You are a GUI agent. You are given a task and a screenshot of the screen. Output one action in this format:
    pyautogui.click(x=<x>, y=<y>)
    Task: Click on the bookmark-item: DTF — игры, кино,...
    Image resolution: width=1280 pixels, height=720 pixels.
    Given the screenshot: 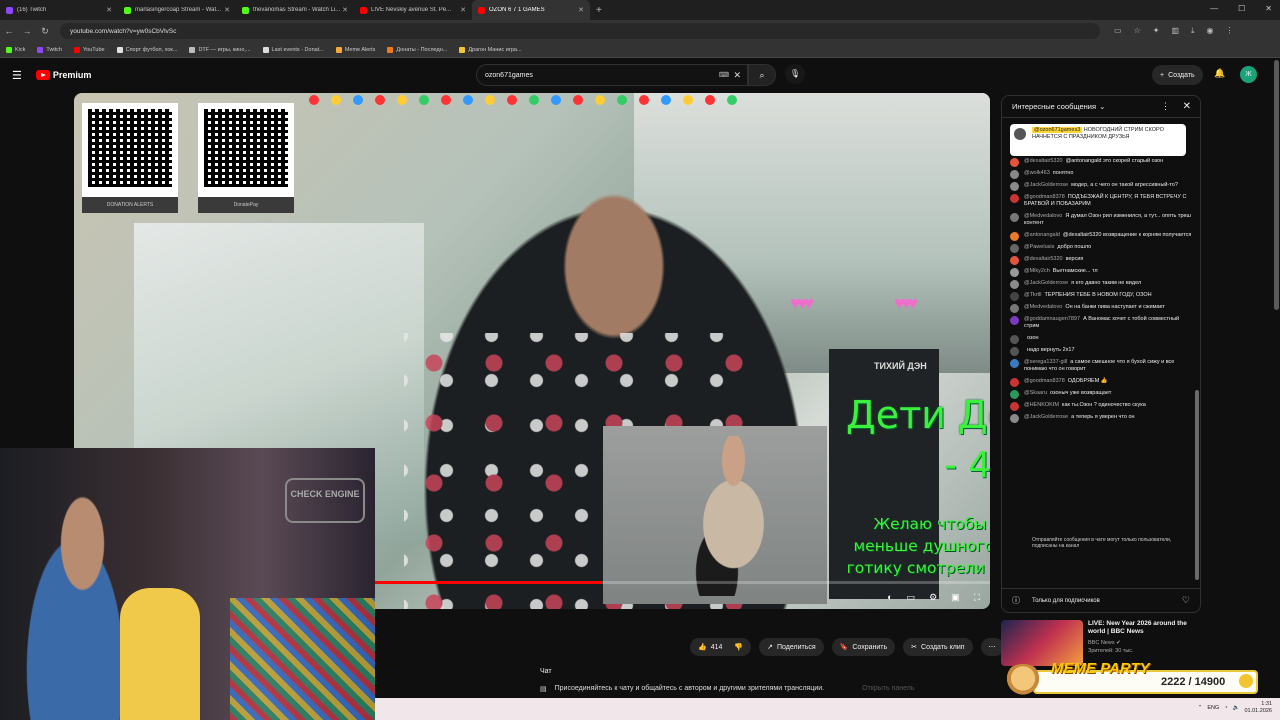 What is the action you would take?
    pyautogui.click(x=220, y=49)
    